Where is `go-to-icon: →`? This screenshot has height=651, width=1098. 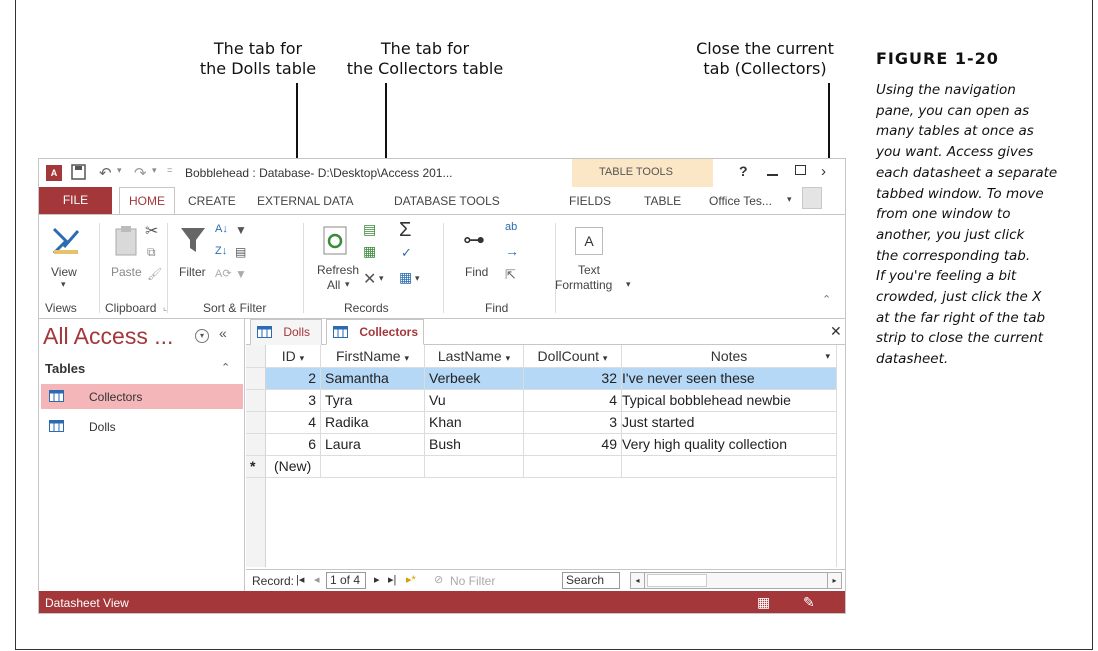
go-to-icon: → is located at coordinates (512, 251).